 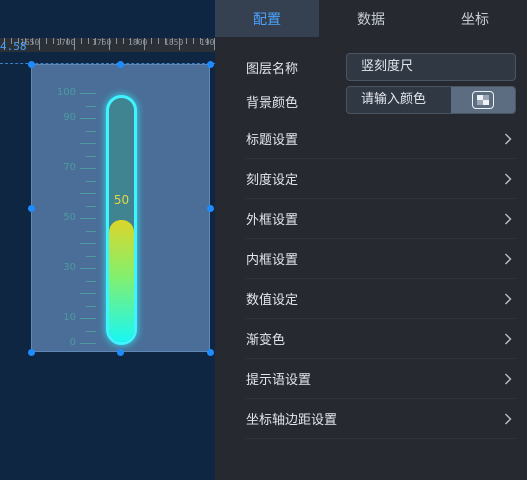 What do you see at coordinates (475, 18) in the screenshot?
I see `tab-coordinates: 坐标` at bounding box center [475, 18].